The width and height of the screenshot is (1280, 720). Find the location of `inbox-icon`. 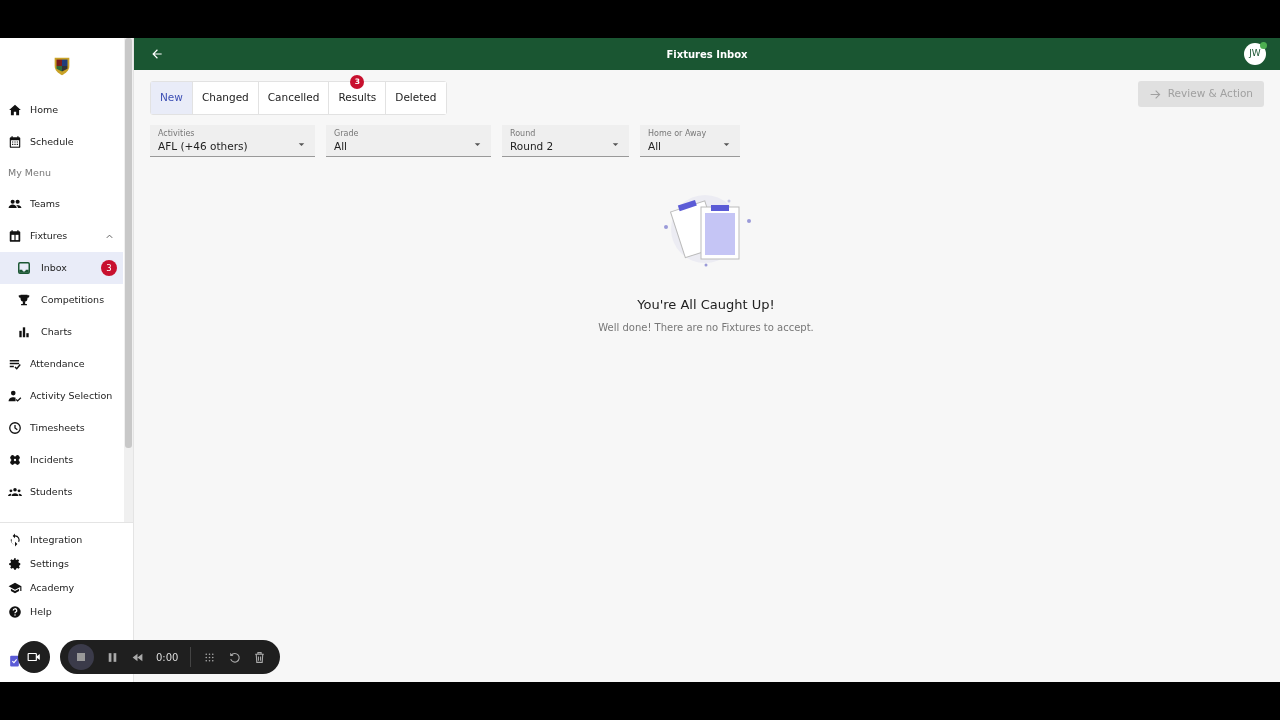

inbox-icon is located at coordinates (24, 268).